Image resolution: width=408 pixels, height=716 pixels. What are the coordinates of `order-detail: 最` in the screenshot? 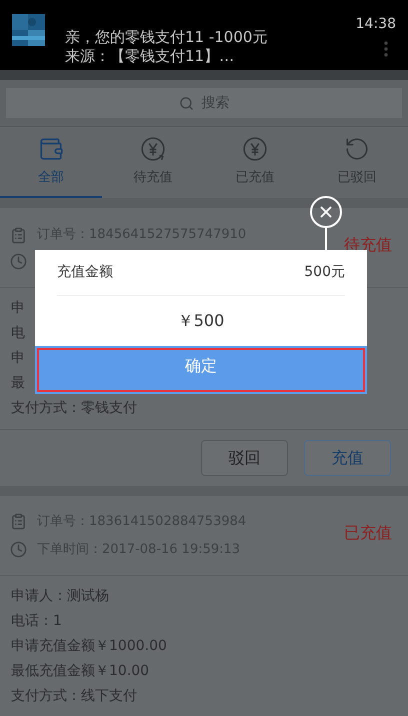 It's located at (18, 383).